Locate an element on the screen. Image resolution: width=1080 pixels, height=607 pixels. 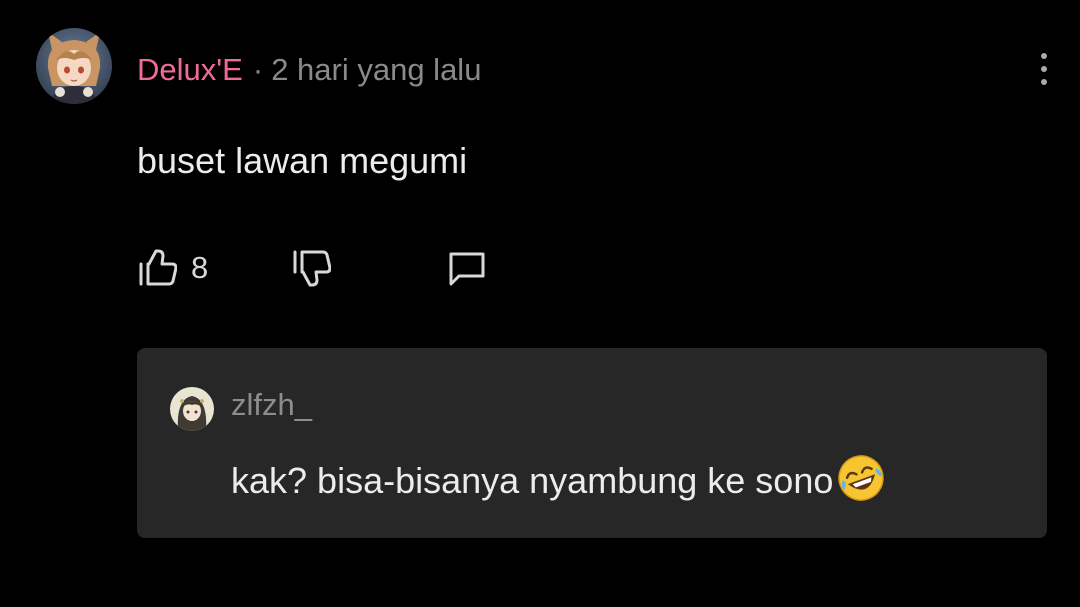
comment-text: buset lawan megumi is located at coordinates (302, 160).